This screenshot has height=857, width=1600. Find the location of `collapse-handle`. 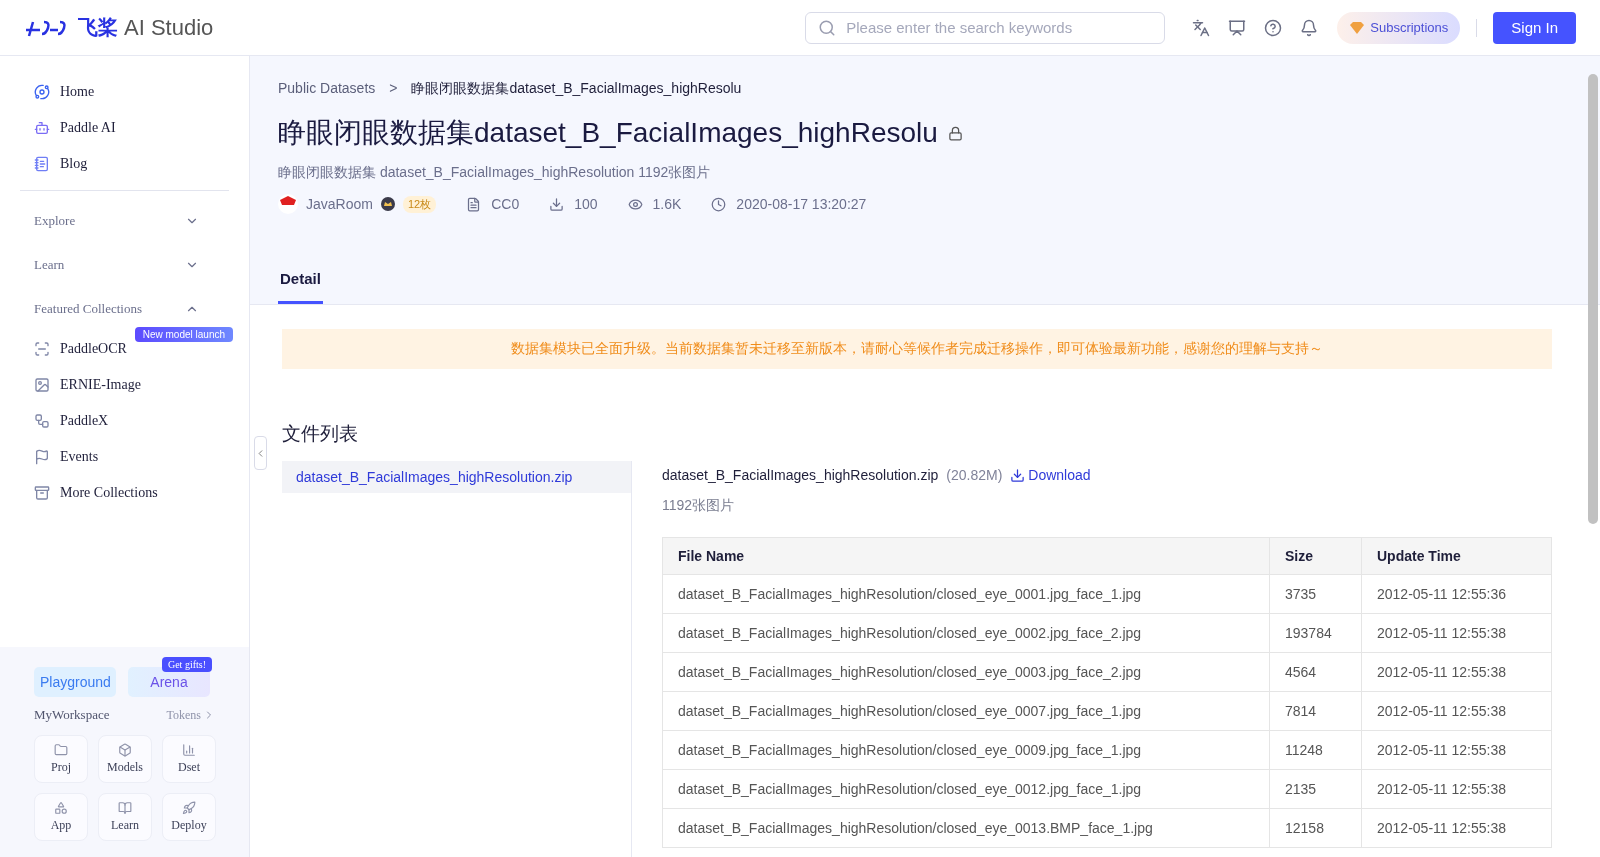

collapse-handle is located at coordinates (260, 453).